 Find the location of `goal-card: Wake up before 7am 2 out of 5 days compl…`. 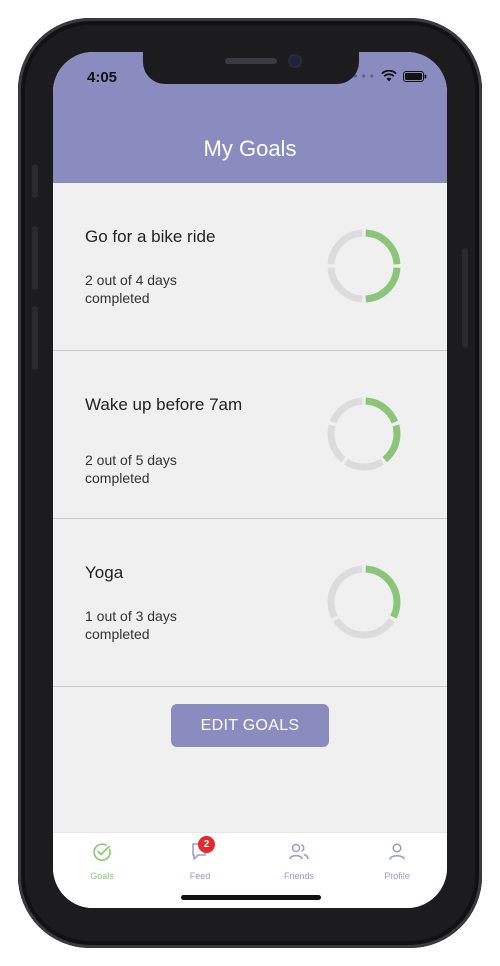

goal-card: Wake up before 7am 2 out of 5 days compl… is located at coordinates (250, 435).